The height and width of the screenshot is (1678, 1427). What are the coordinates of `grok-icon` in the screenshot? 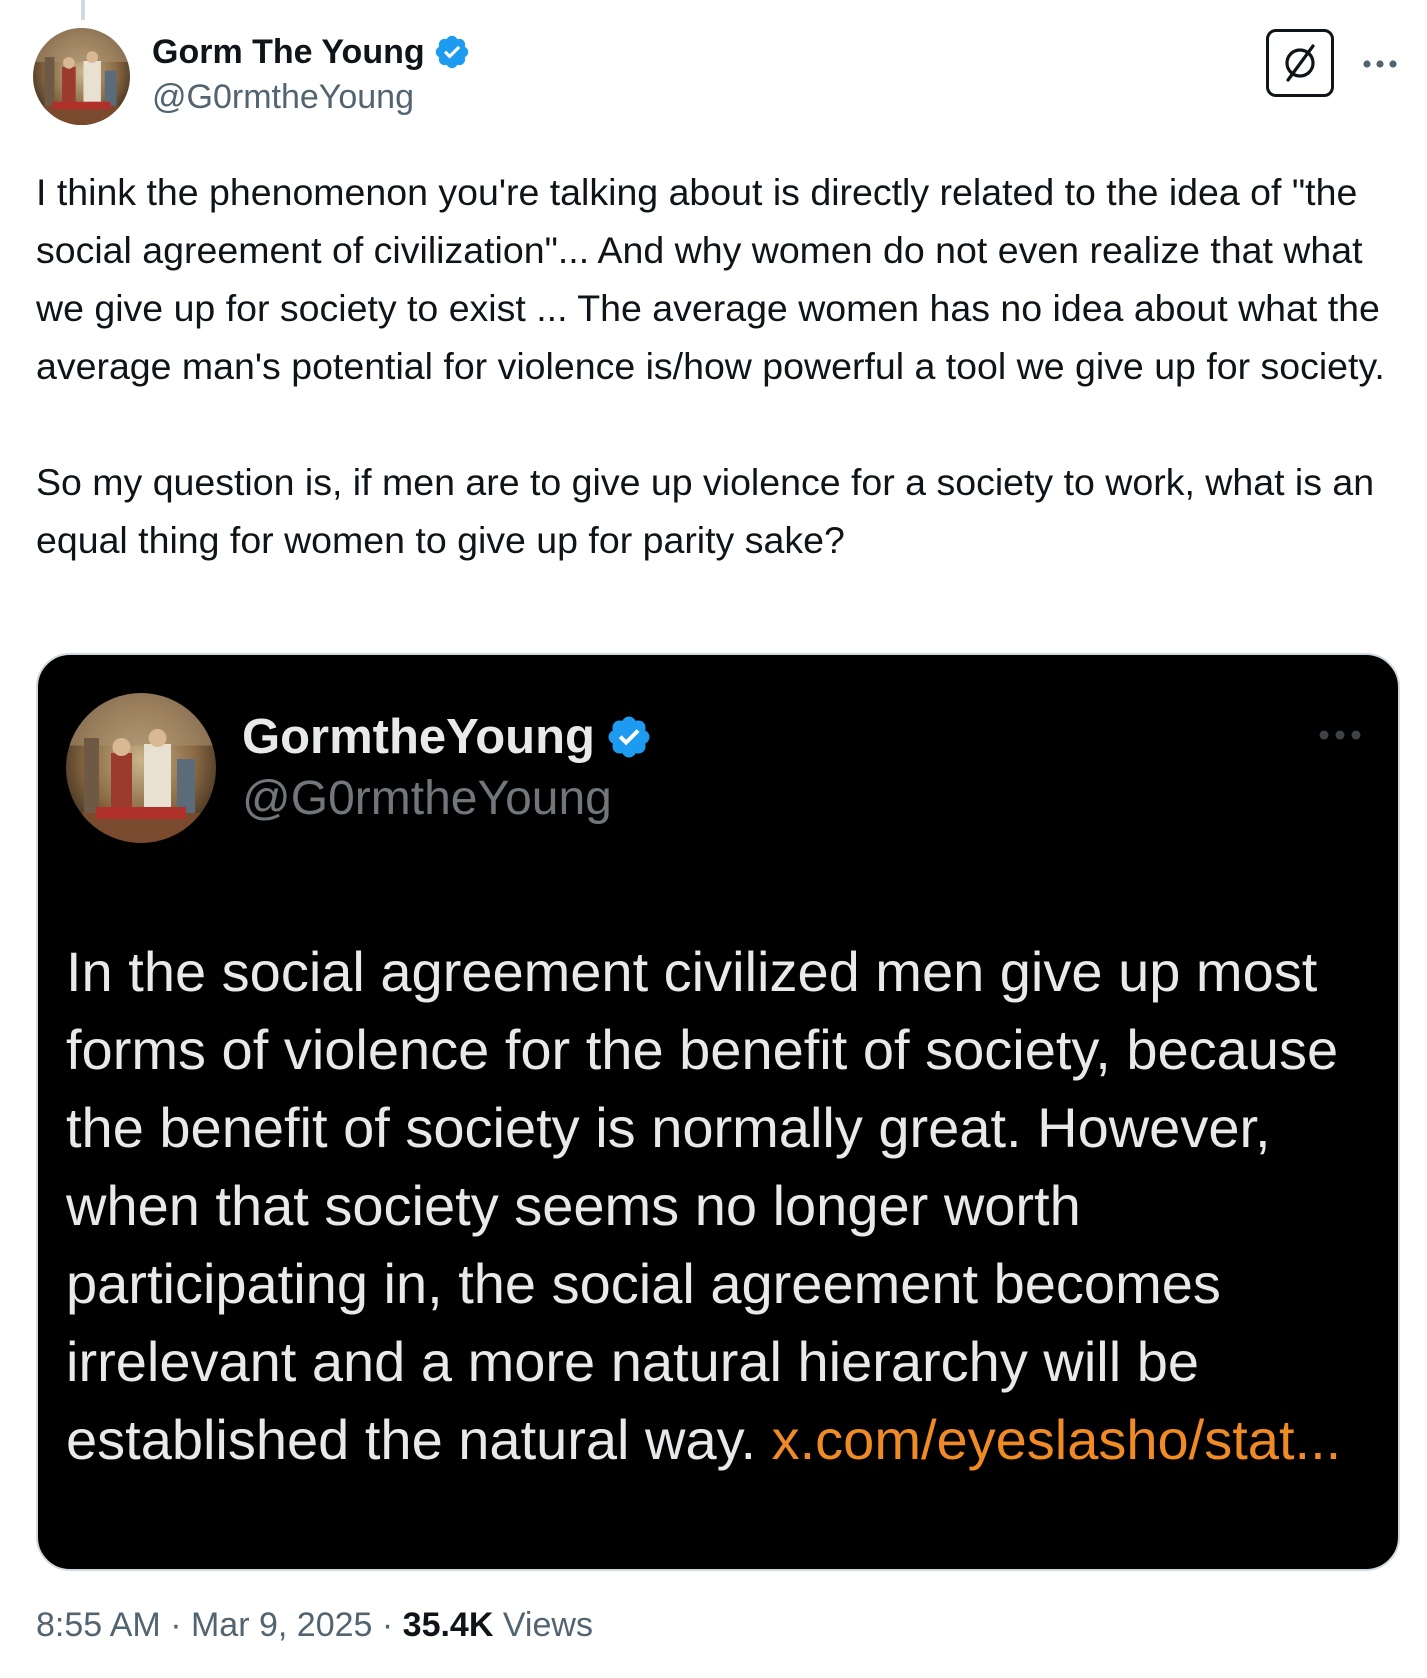 It's located at (1300, 63).